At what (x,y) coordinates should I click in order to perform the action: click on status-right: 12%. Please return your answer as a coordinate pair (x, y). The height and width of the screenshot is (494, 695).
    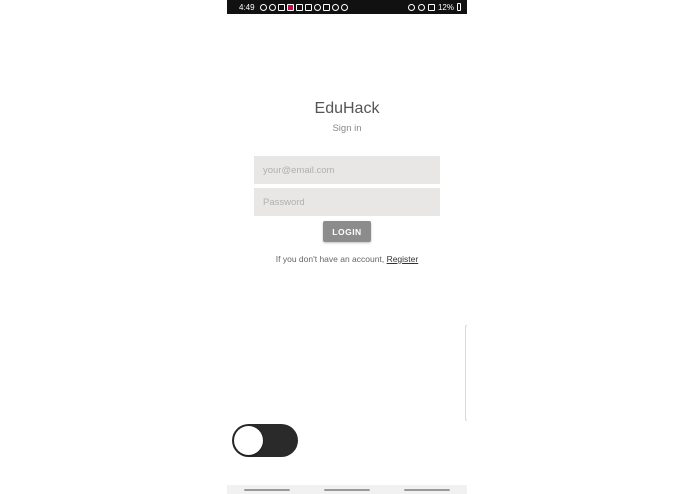
    Looking at the image, I should click on (434, 7).